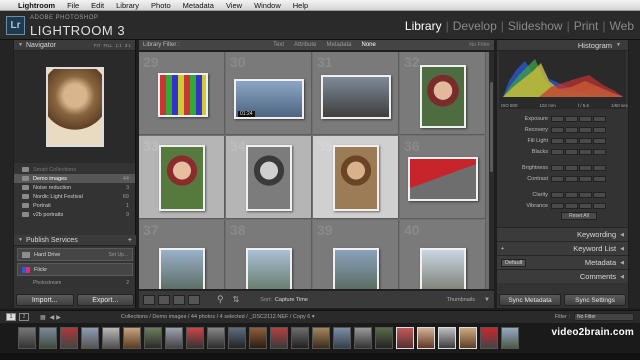 The height and width of the screenshot is (360, 640). I want to click on zoom-fill: FILL, so click(107, 45).